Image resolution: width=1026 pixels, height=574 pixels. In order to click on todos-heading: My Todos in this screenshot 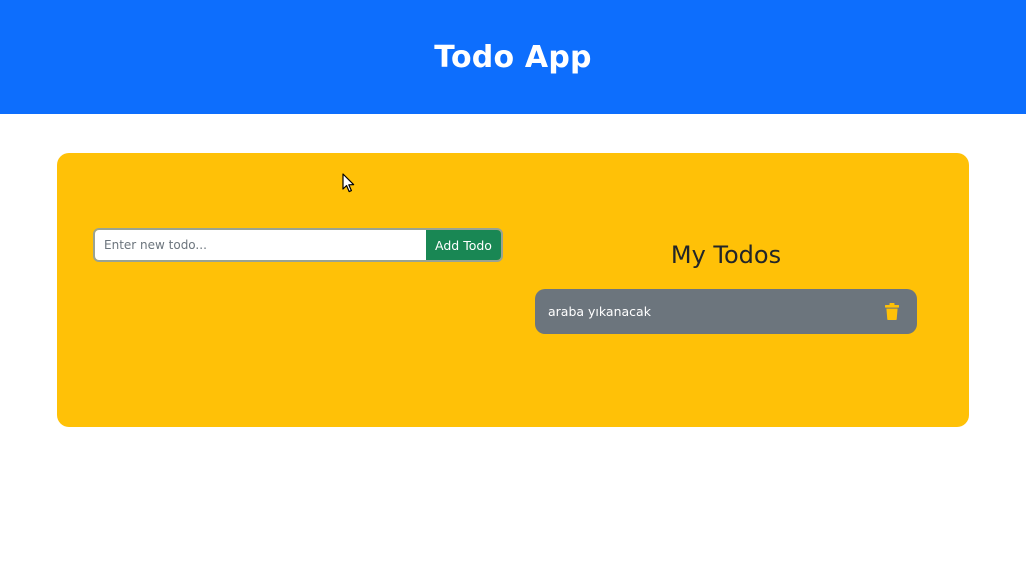, I will do `click(726, 255)`.